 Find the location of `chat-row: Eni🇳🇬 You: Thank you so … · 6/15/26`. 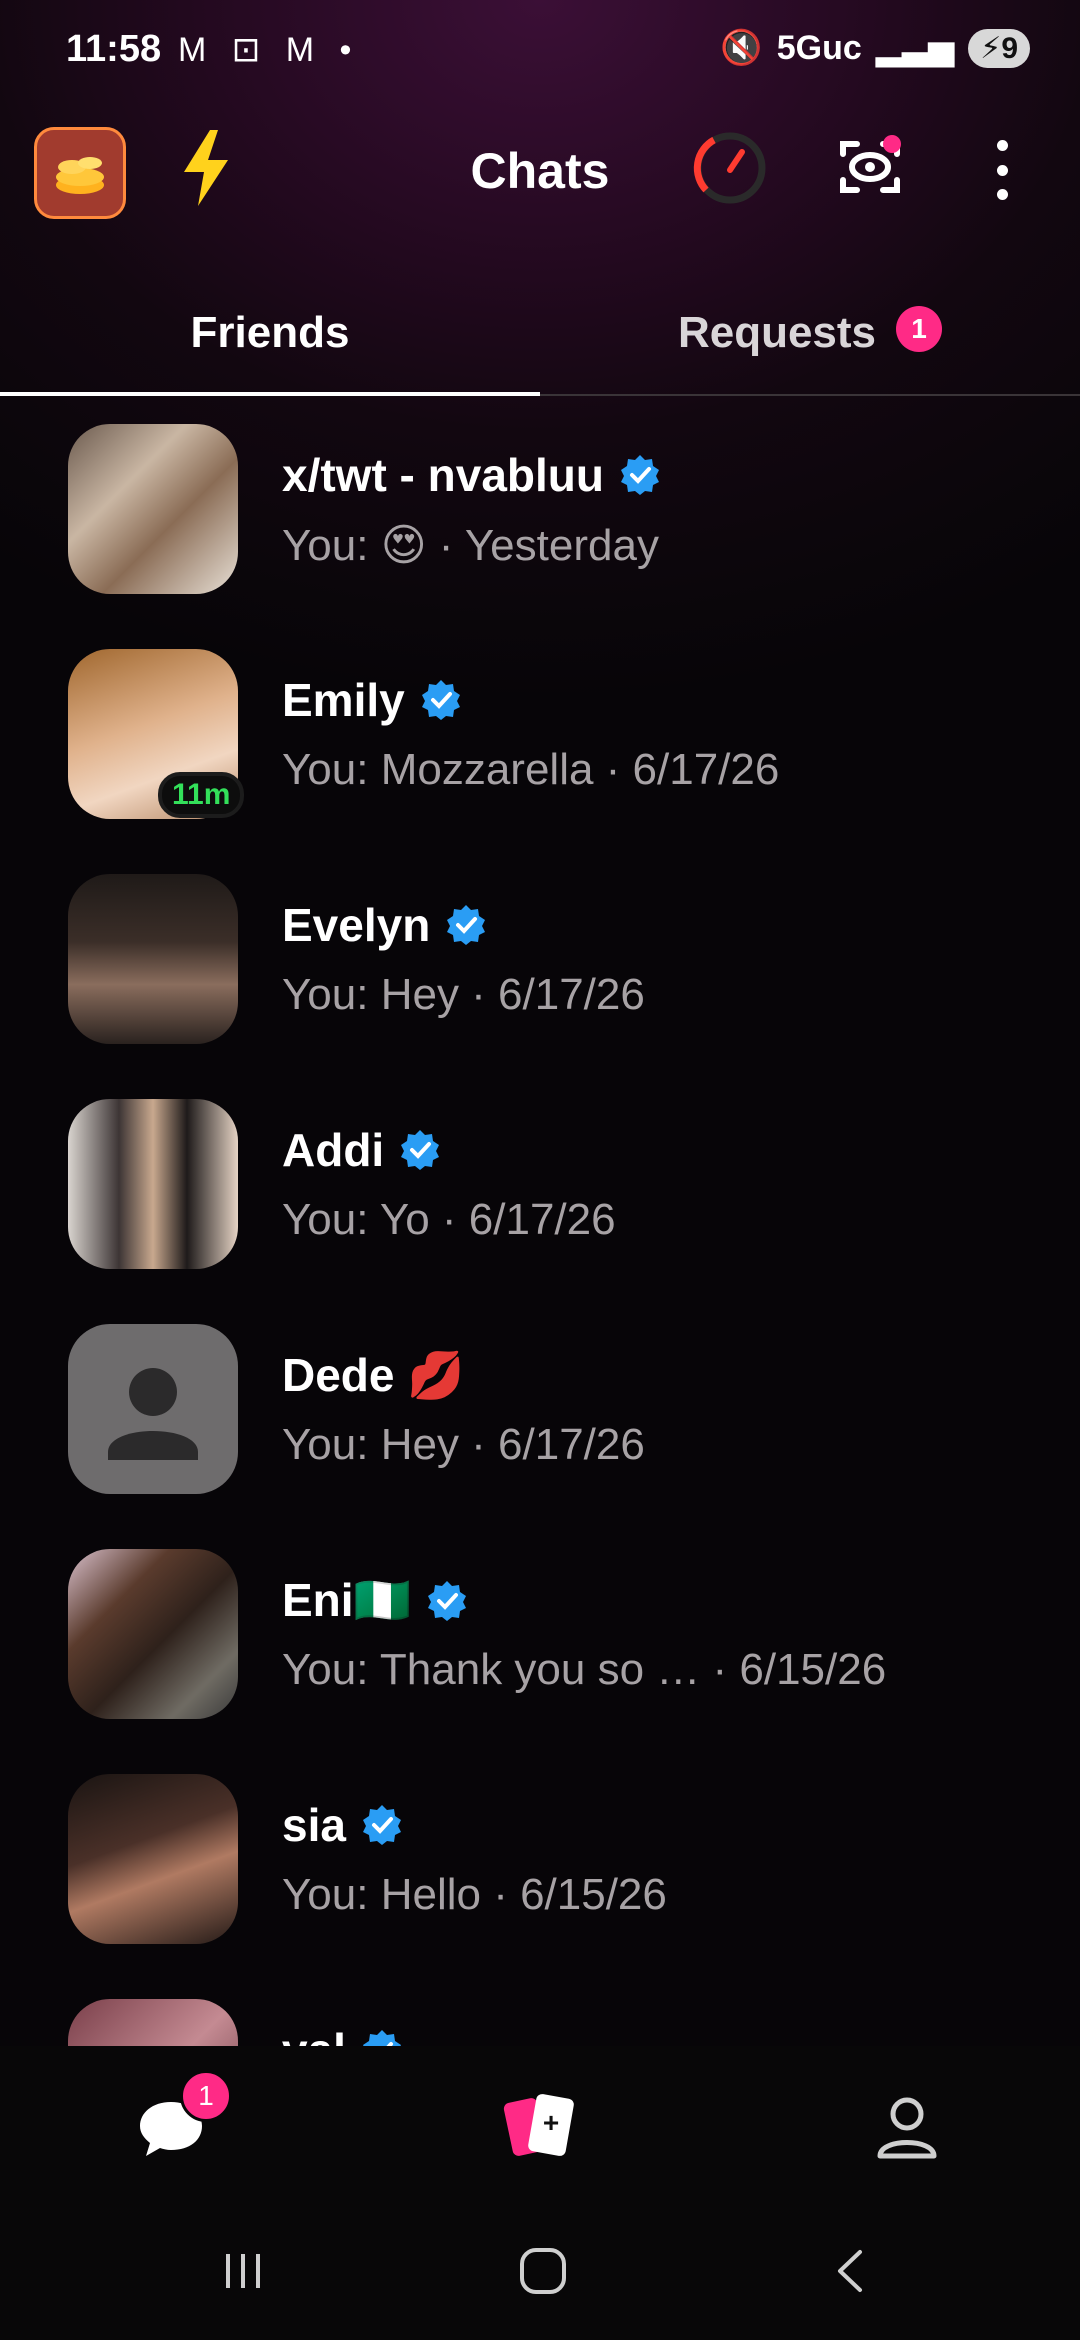

chat-row: Eni🇳🇬 You: Thank you so … · 6/15/26 is located at coordinates (540, 1625).